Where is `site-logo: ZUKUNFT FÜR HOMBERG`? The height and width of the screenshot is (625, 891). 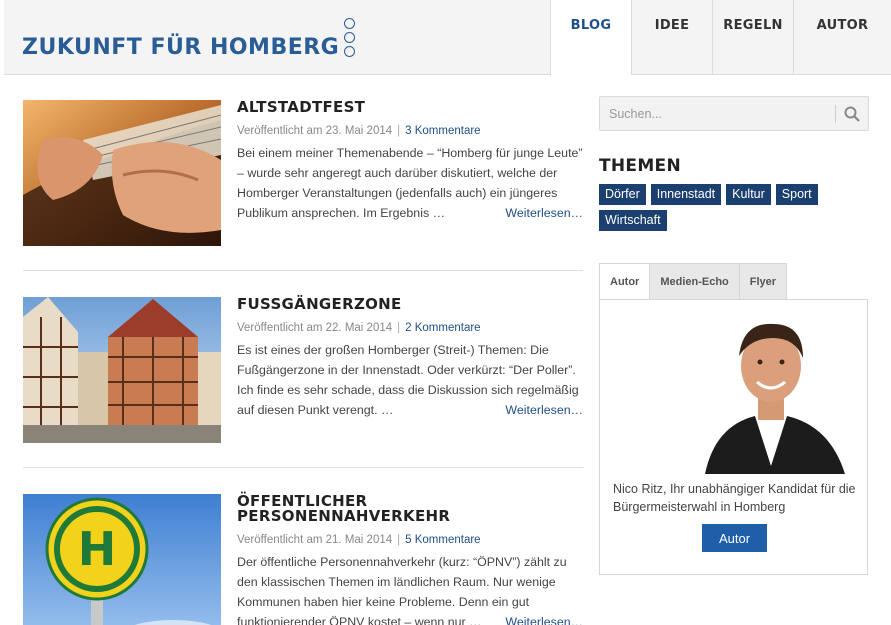 site-logo: ZUKUNFT FÜR HOMBERG is located at coordinates (189, 37).